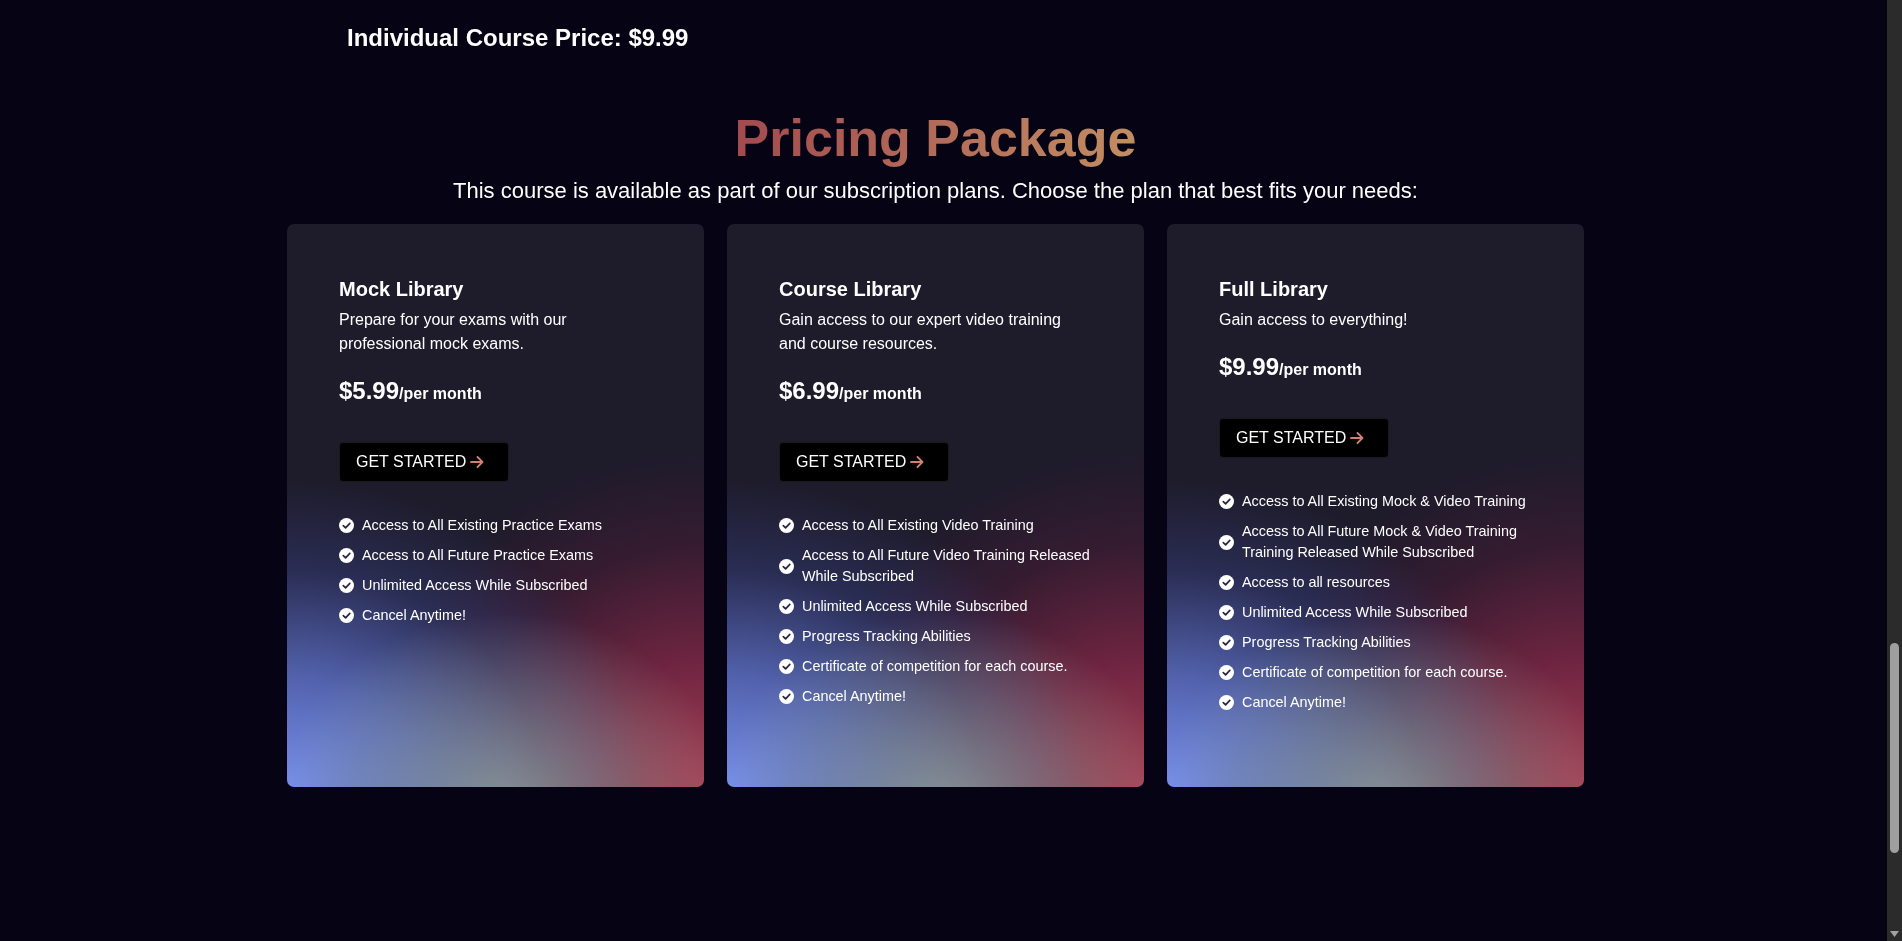  I want to click on scrollbar-track, so click(1894, 470).